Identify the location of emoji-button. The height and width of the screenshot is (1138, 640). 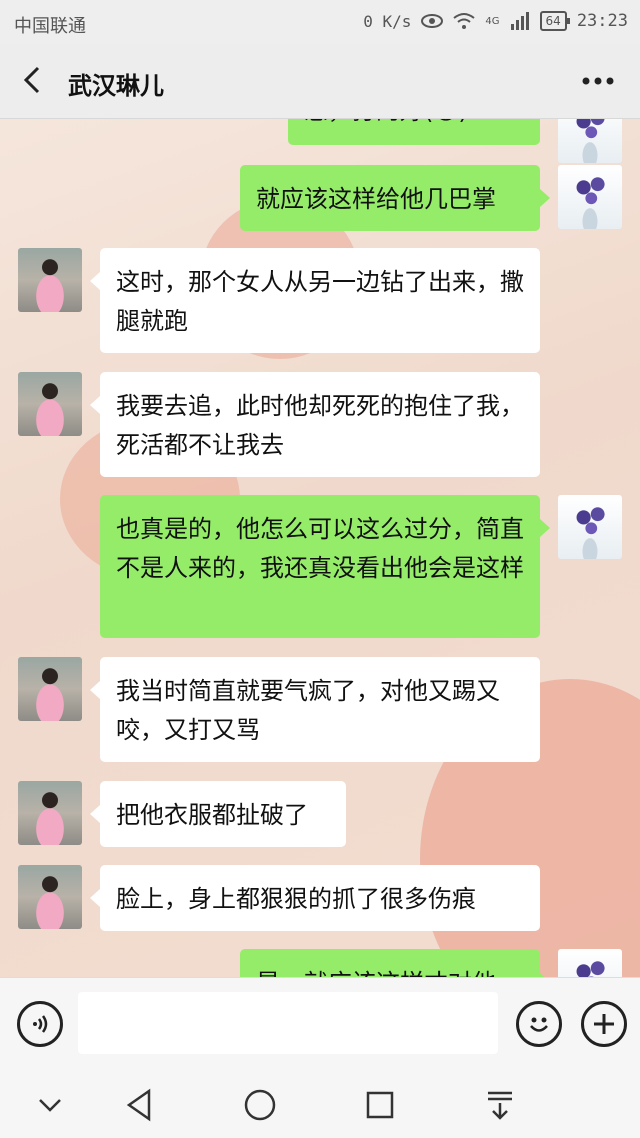
(539, 1024).